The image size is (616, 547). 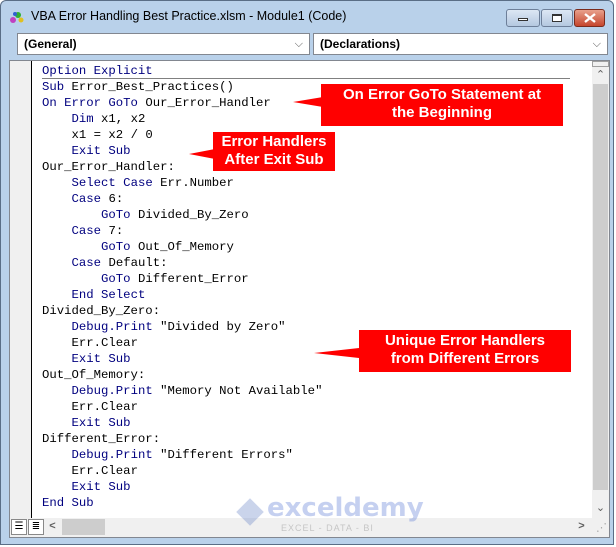 I want to click on code-keyword: Option Explicit, so click(x=97, y=71).